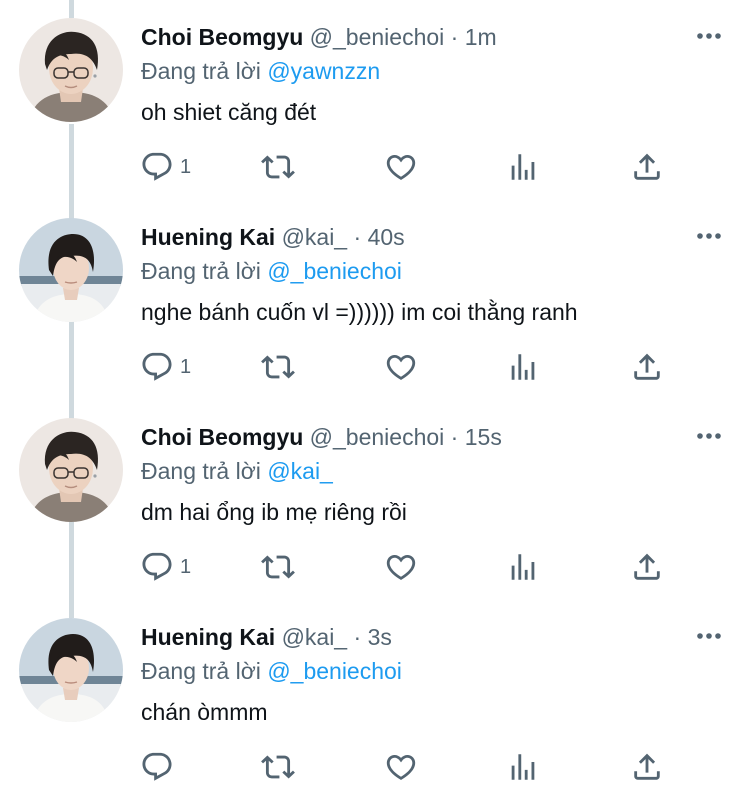  I want to click on tweet-header: Choi Beomgyu @_beniechoi · 1m, so click(319, 37).